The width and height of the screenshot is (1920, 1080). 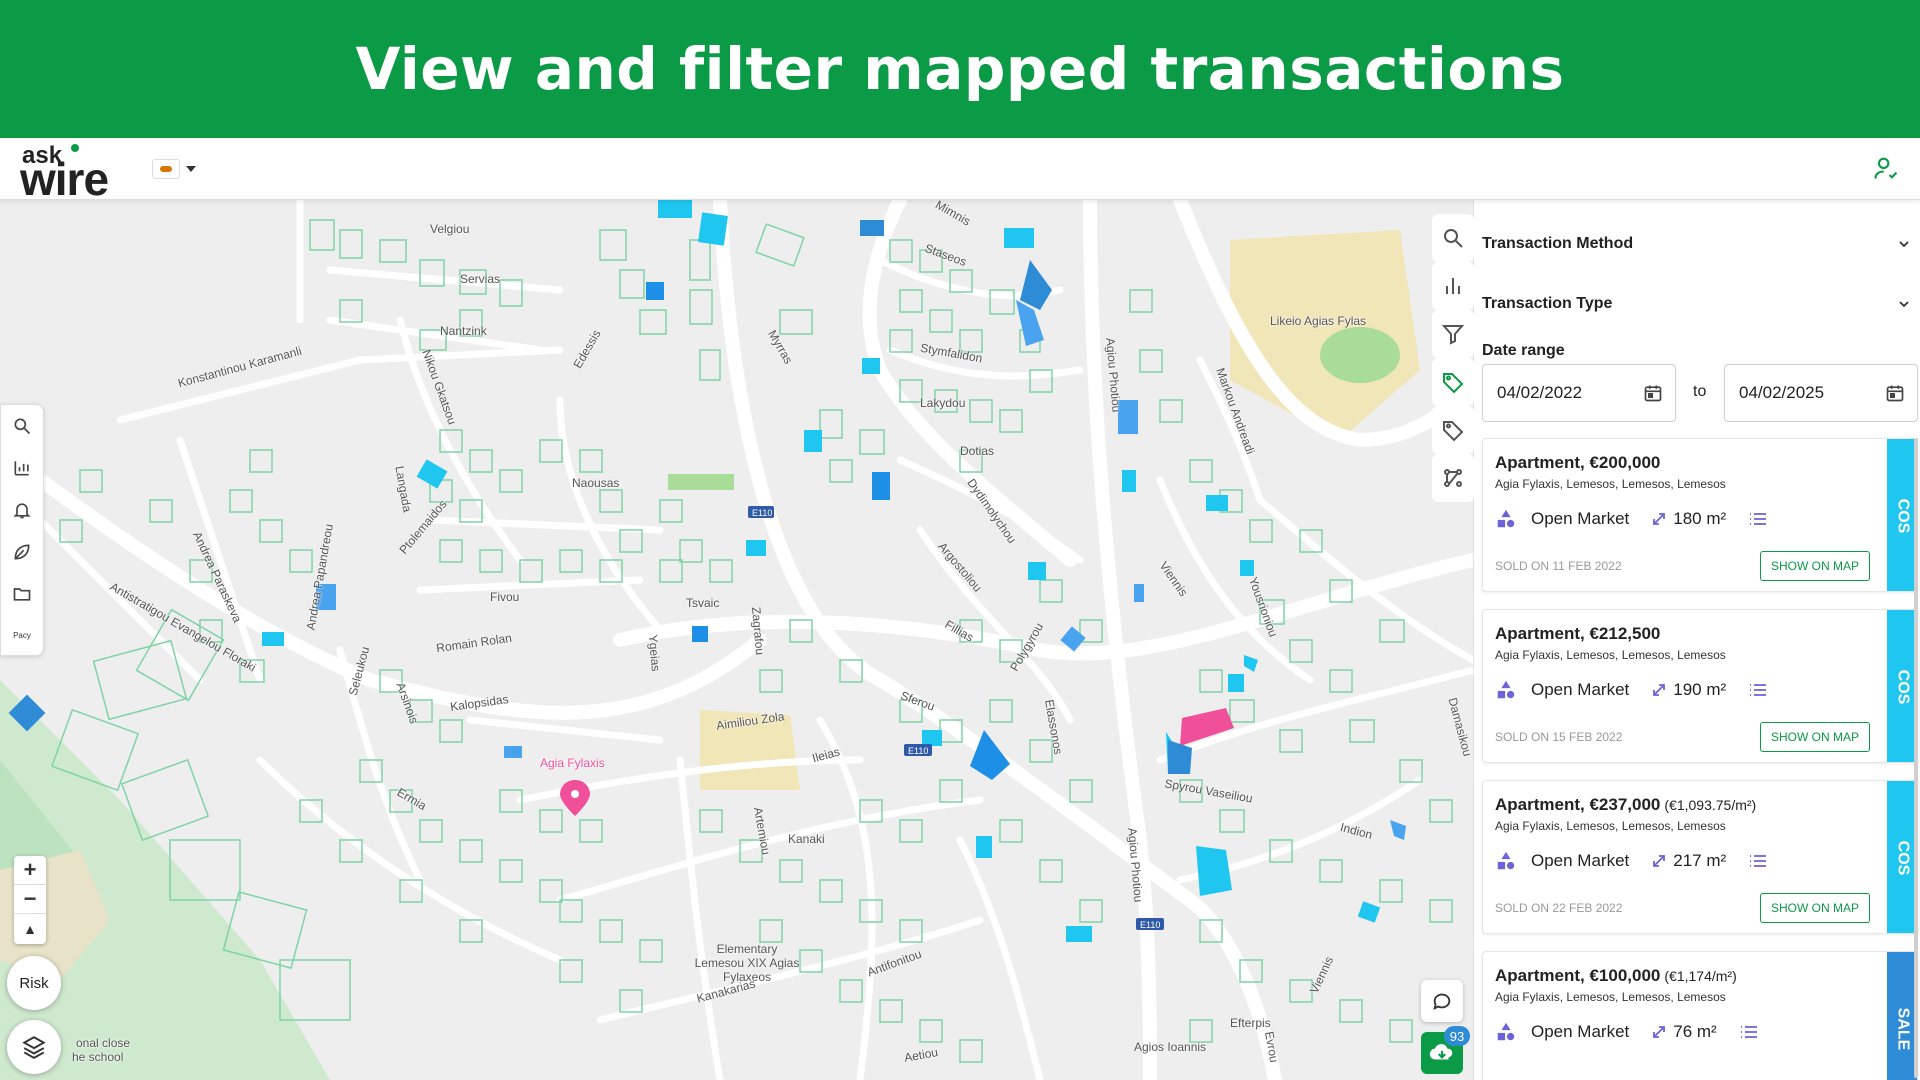 What do you see at coordinates (30, 870) in the screenshot?
I see `zoom-in-button: +` at bounding box center [30, 870].